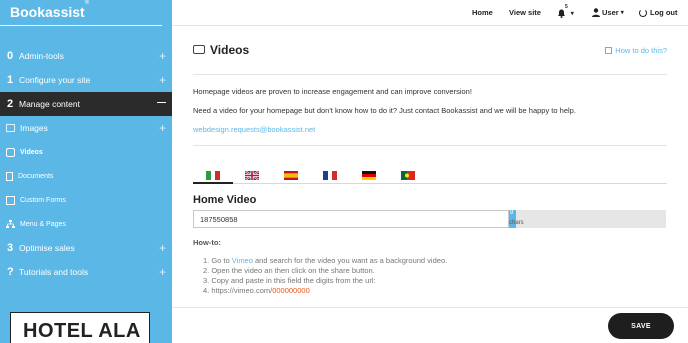 This screenshot has height=343, width=688. What do you see at coordinates (10, 200) in the screenshot?
I see `form-icon` at bounding box center [10, 200].